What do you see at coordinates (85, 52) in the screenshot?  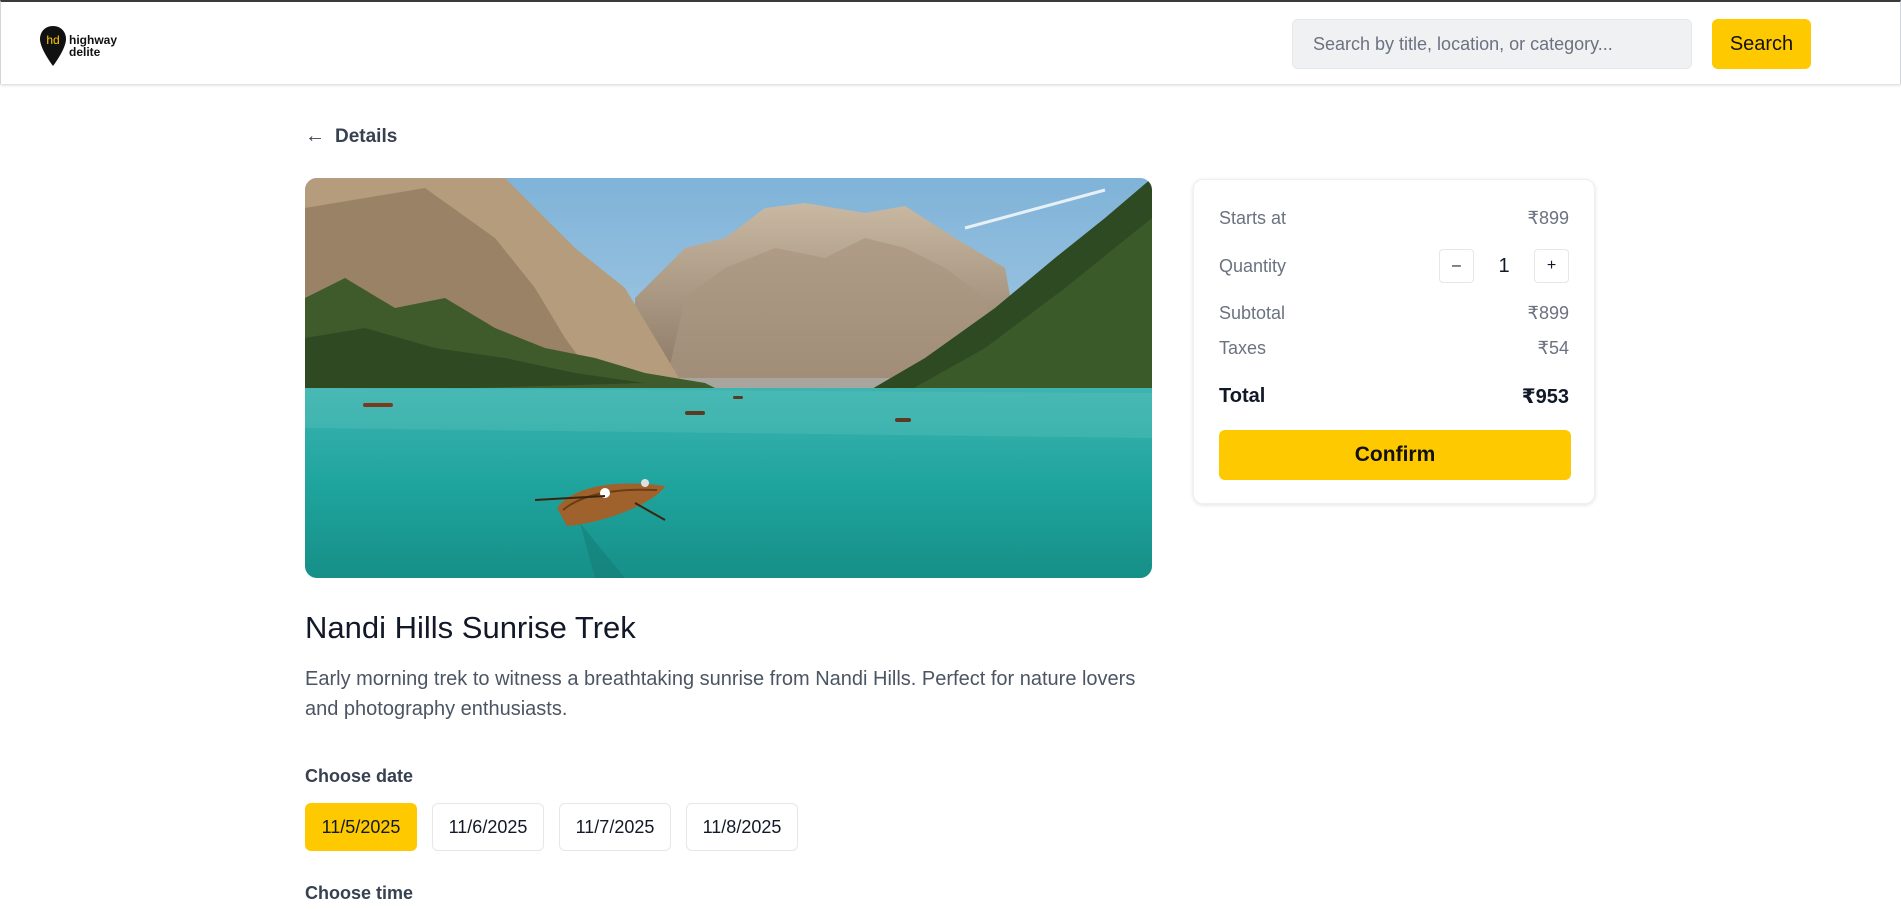 I see `brand-line2: delite` at bounding box center [85, 52].